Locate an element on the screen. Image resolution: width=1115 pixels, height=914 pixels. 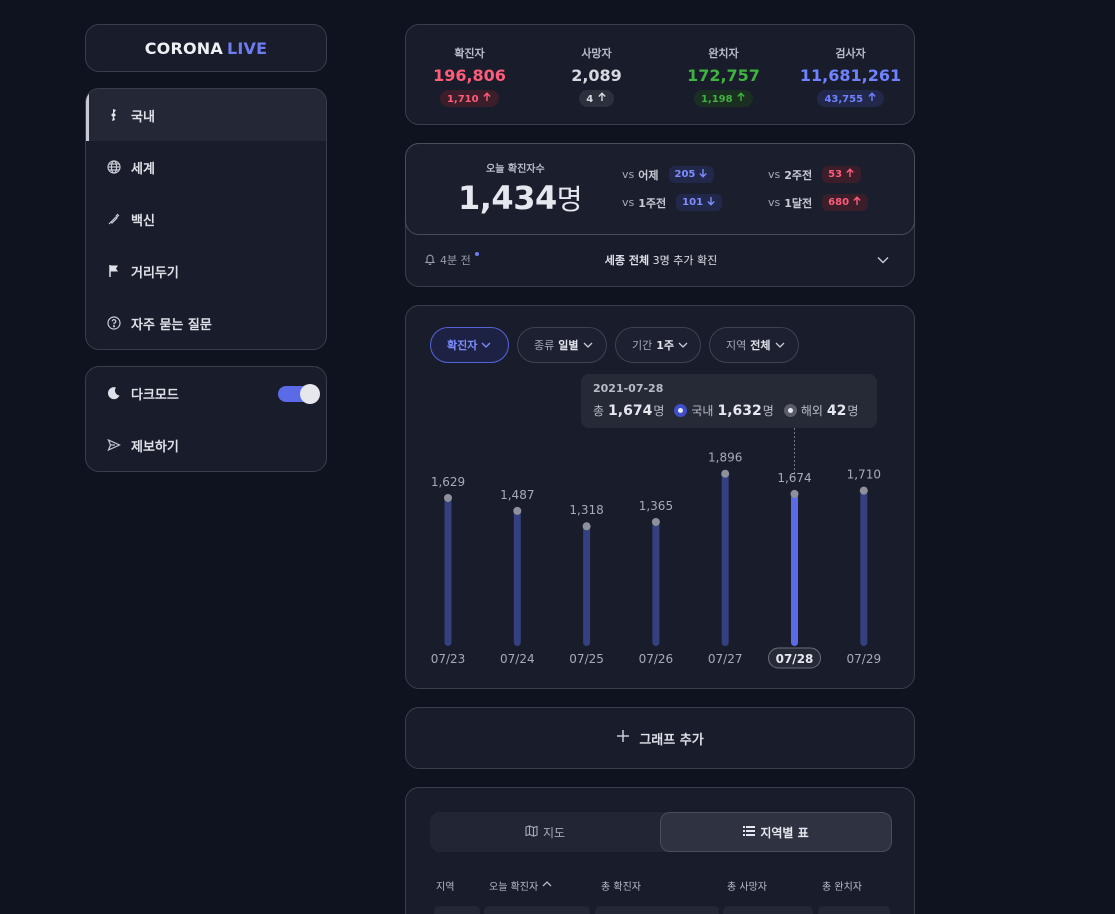
column-header-total-confirmed: 총 확진자 is located at coordinates (621, 885).